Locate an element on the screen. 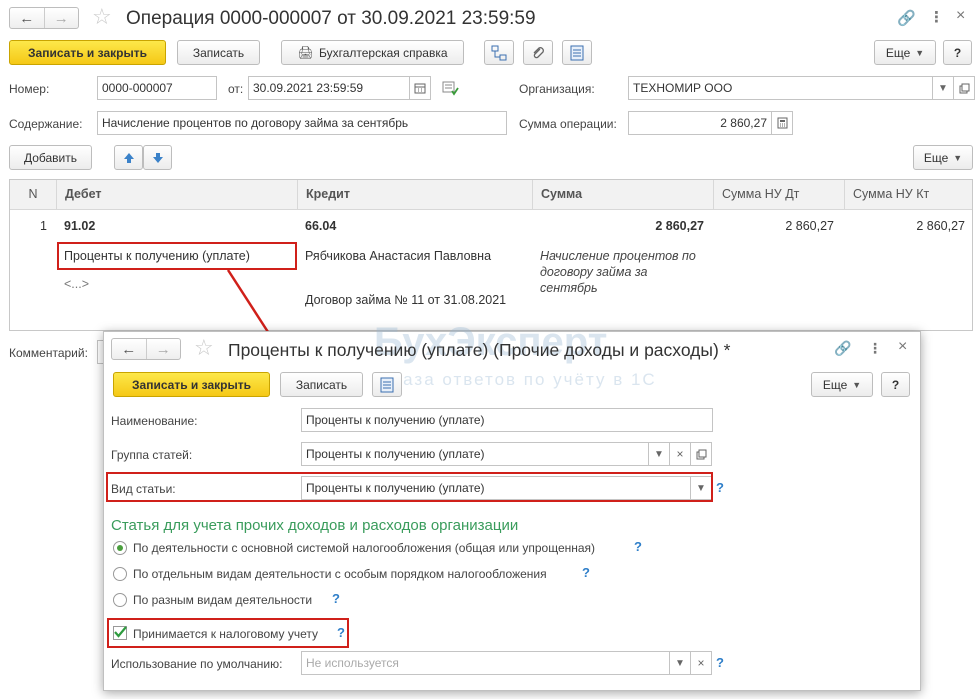 The image size is (978, 699). debit-account: 91.02 is located at coordinates (80, 226).